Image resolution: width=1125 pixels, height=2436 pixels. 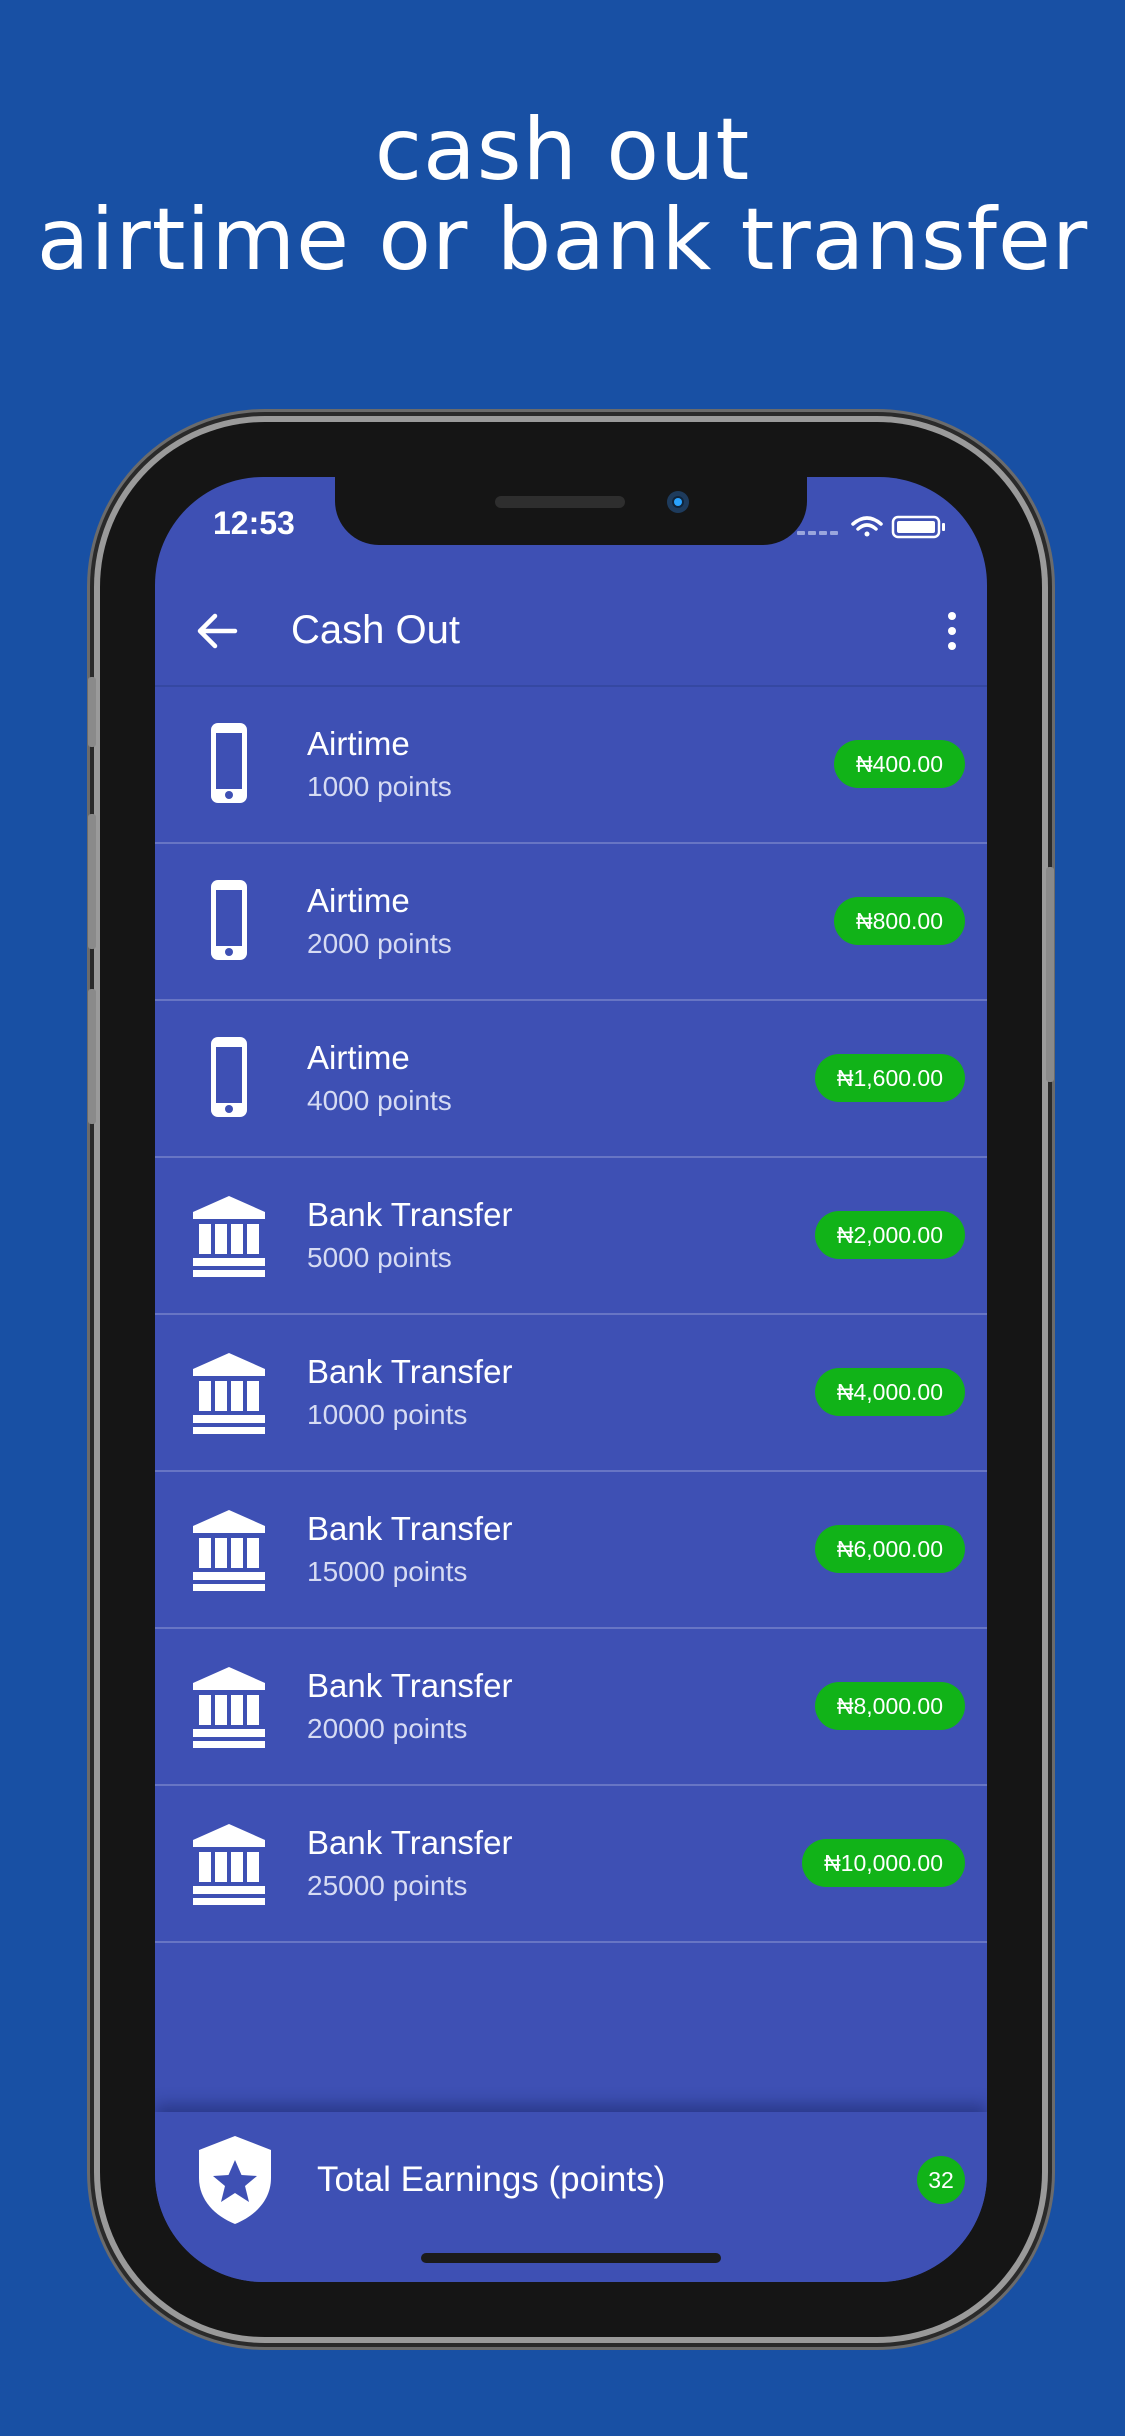 I want to click on notch, so click(x=571, y=511).